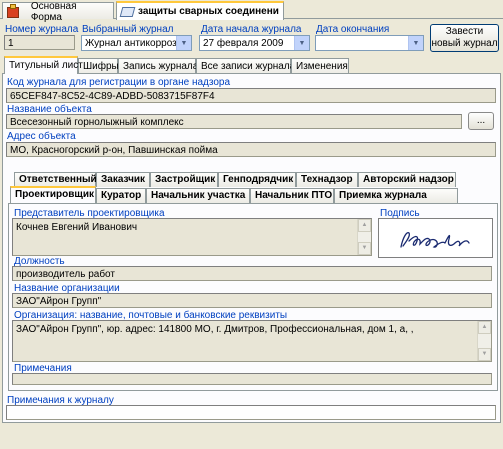 The height and width of the screenshot is (449, 503). I want to click on tab-title-page: Титульный лист, so click(43, 65).